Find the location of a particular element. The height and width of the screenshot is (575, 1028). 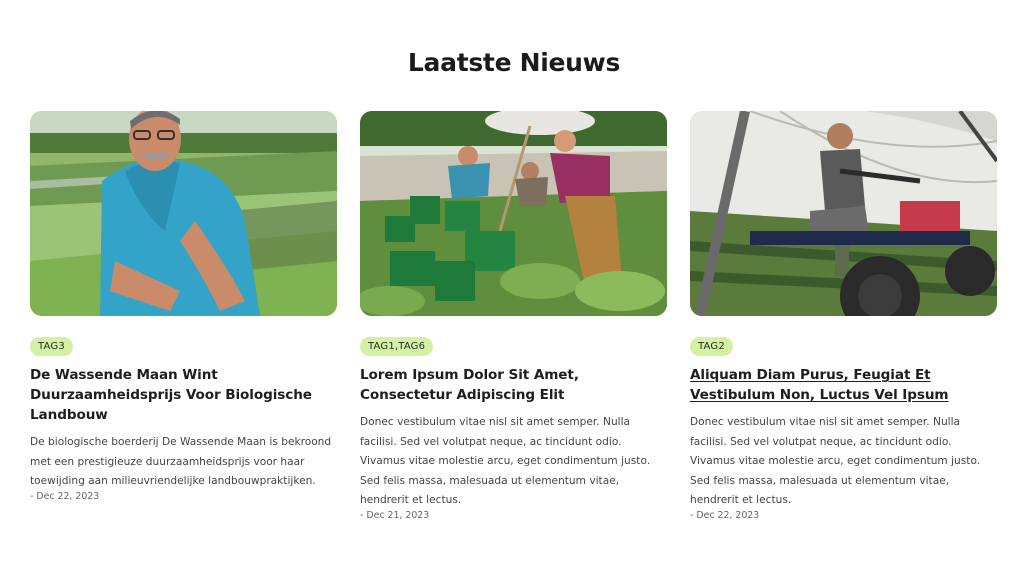

article-tag: TAG2 is located at coordinates (711, 346).